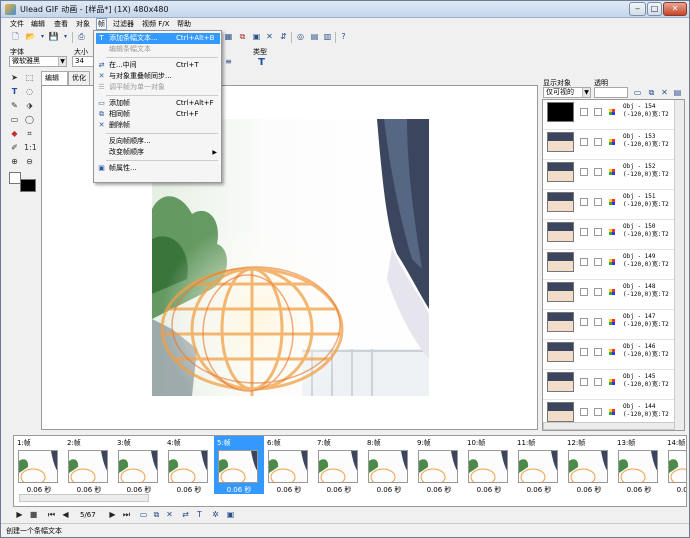 Image resolution: width=690 pixels, height=538 pixels. I want to click on frame-cell: 12:帧 0.06 秒, so click(589, 465).